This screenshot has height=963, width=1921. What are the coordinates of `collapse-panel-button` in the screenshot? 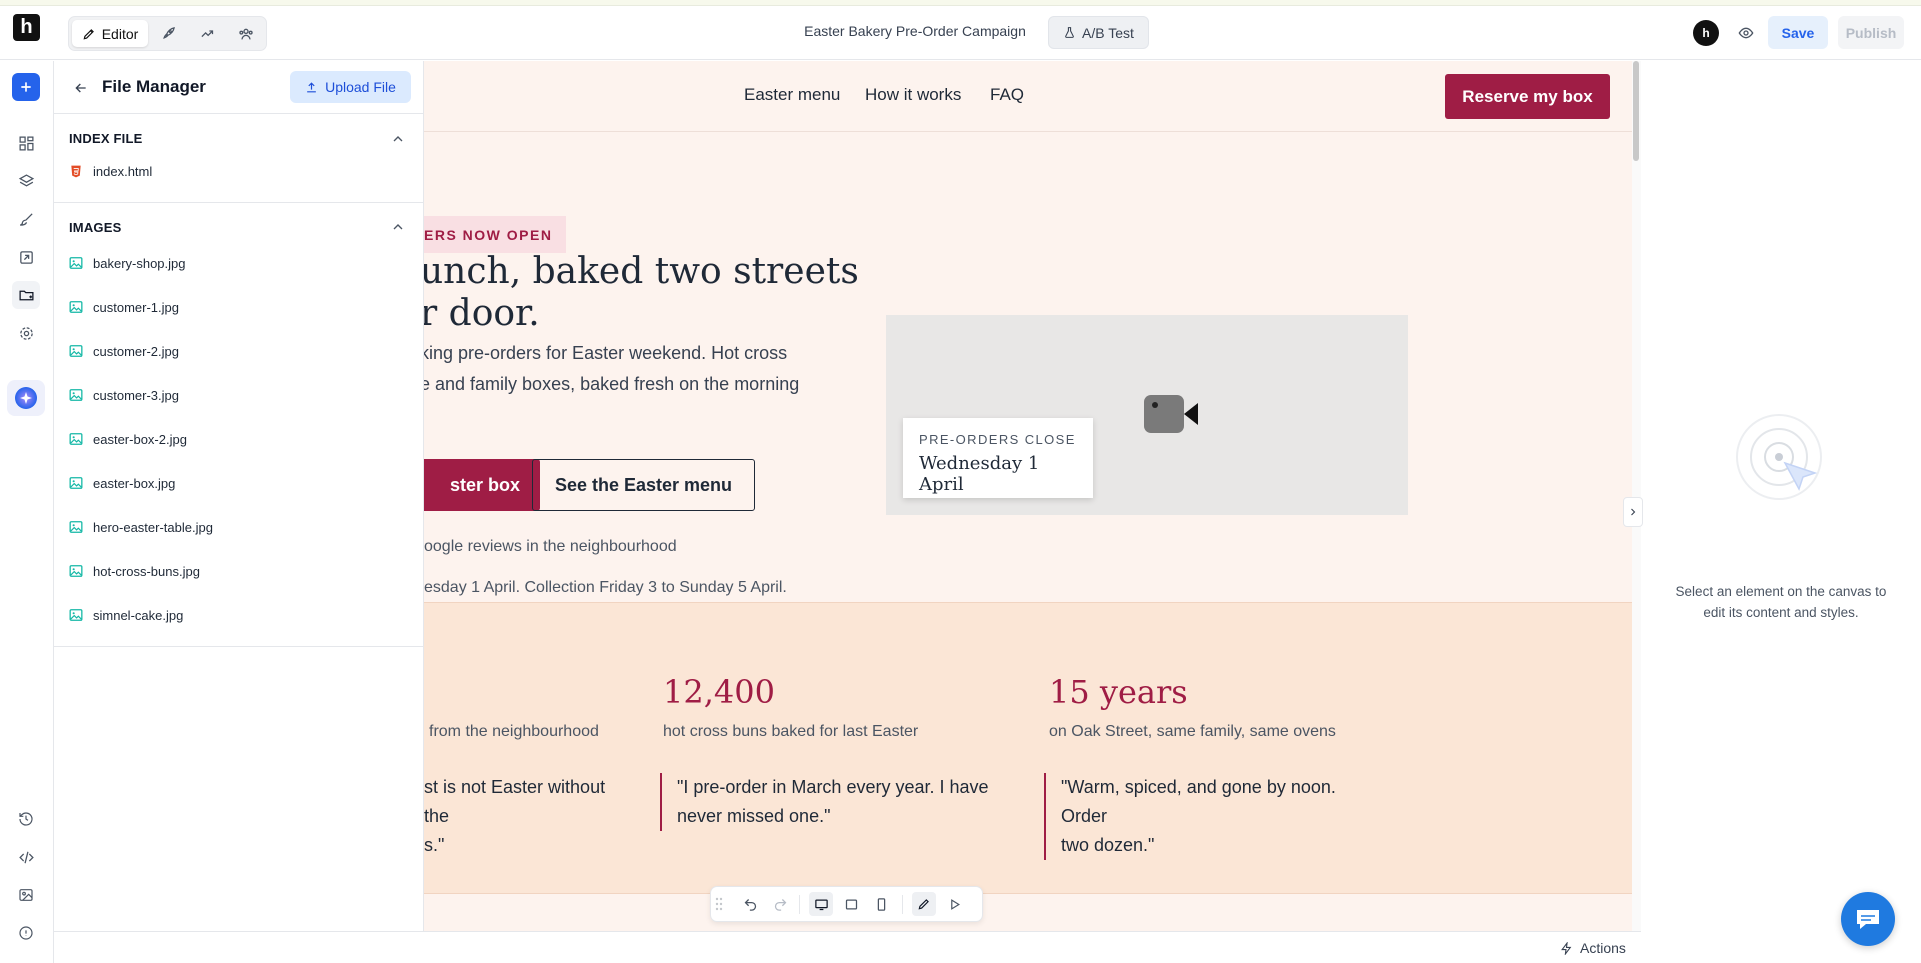 It's located at (1633, 512).